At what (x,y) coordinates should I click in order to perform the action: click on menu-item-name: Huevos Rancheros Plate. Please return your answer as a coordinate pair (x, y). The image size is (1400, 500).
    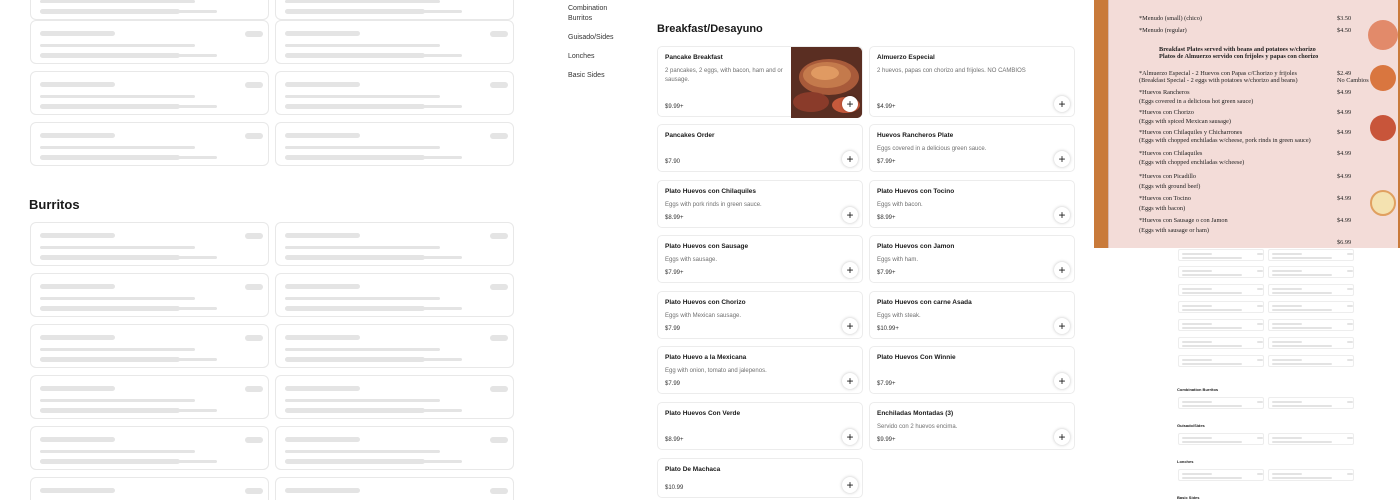
    Looking at the image, I should click on (915, 135).